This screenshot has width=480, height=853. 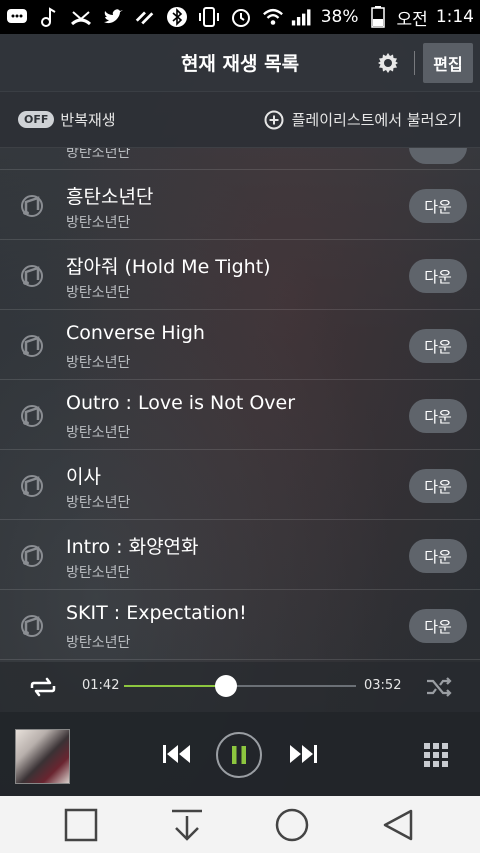 I want to click on current-time: 01:42, so click(x=101, y=685).